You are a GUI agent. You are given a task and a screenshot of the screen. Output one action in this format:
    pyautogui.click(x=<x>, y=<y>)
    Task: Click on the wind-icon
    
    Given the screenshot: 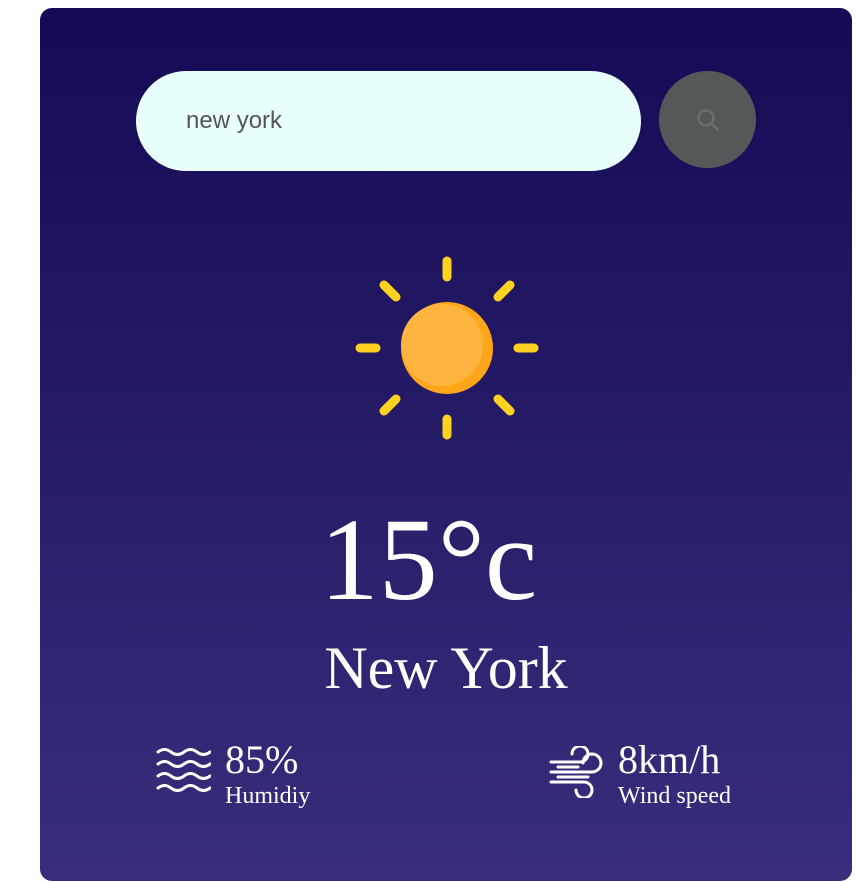 What is the action you would take?
    pyautogui.click(x=576, y=772)
    